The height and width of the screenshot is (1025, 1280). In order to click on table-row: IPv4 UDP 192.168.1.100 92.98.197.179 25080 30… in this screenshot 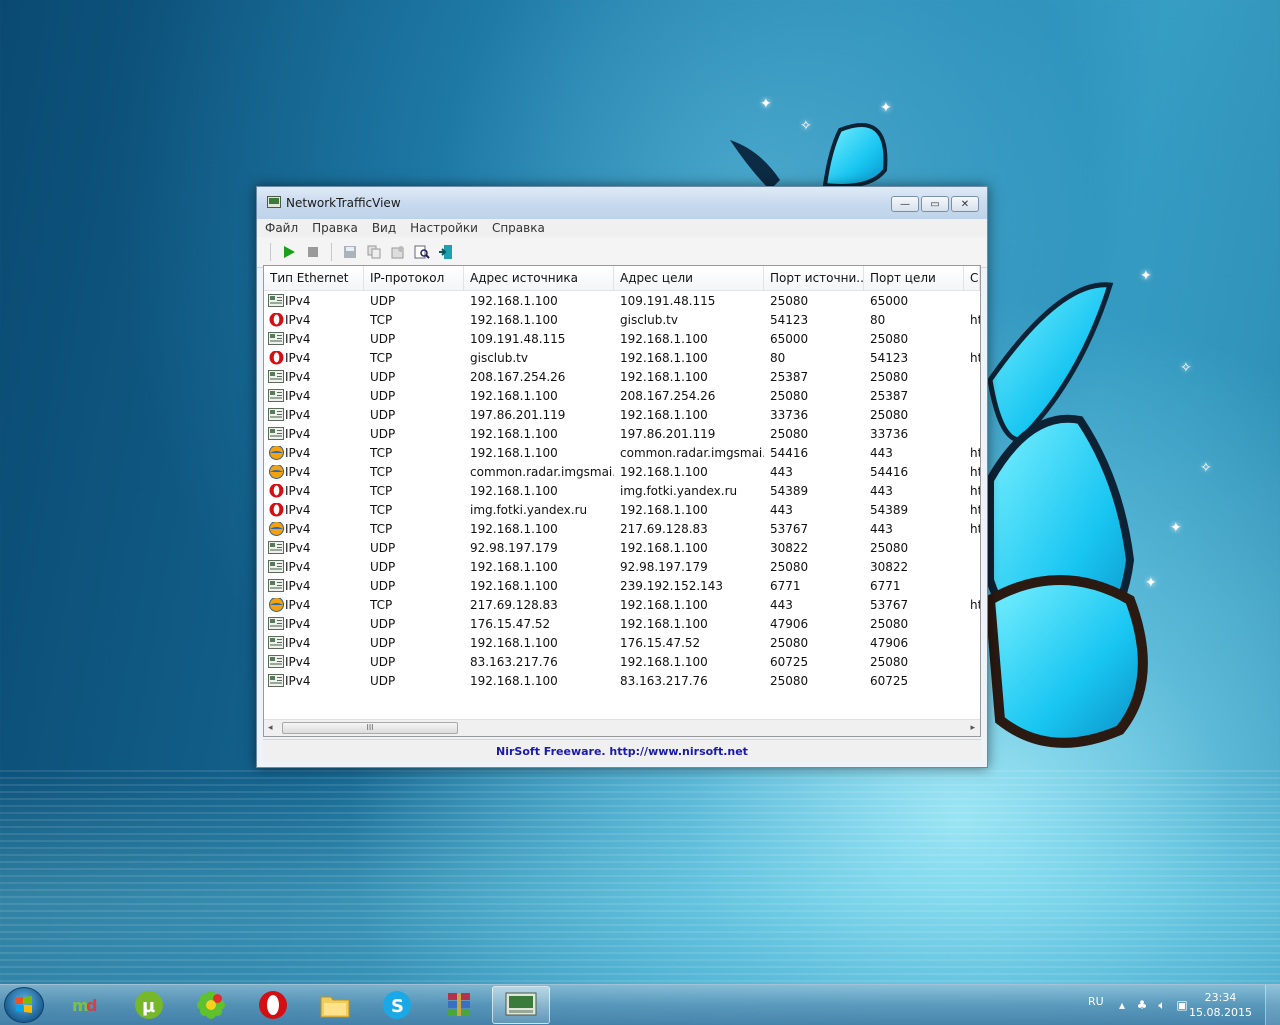, I will do `click(622, 566)`.